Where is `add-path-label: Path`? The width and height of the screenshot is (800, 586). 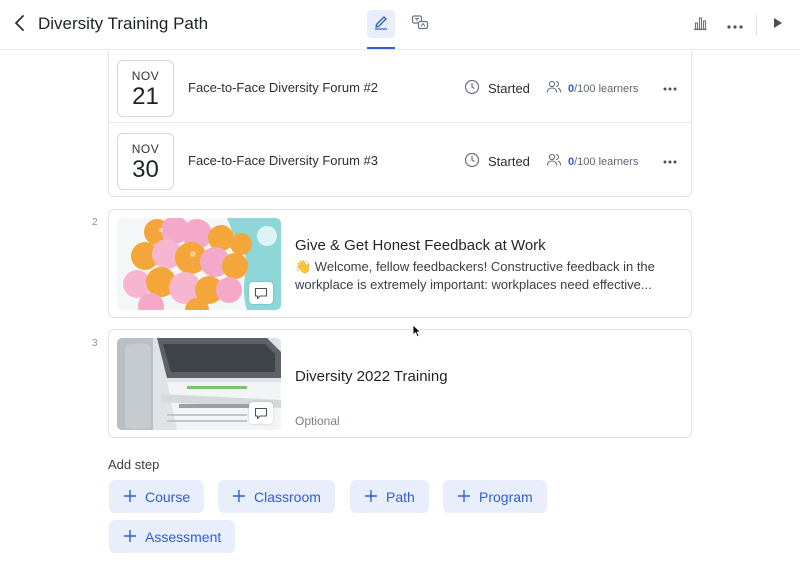 add-path-label: Path is located at coordinates (400, 496).